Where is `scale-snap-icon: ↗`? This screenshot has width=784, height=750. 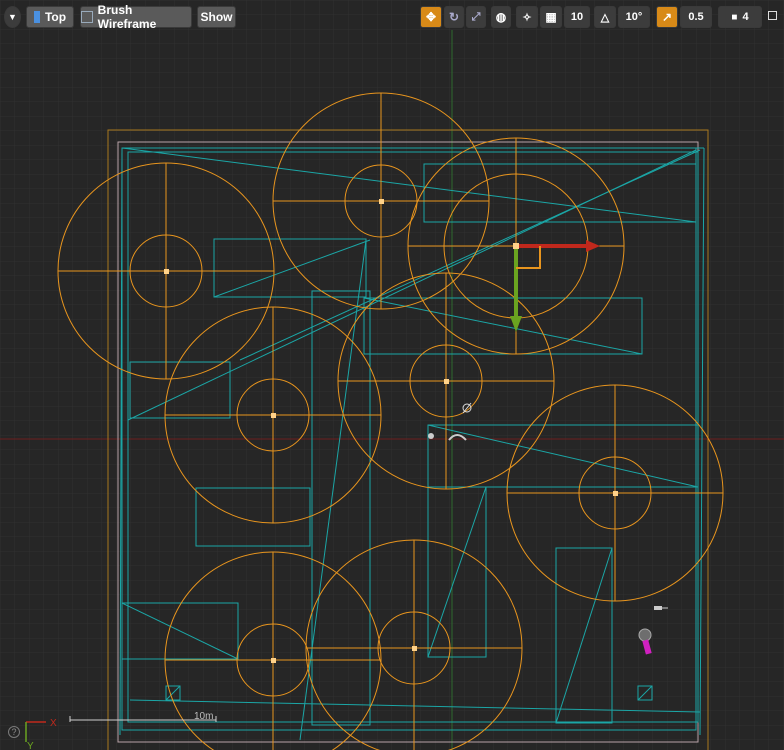
scale-snap-icon: ↗ is located at coordinates (667, 17).